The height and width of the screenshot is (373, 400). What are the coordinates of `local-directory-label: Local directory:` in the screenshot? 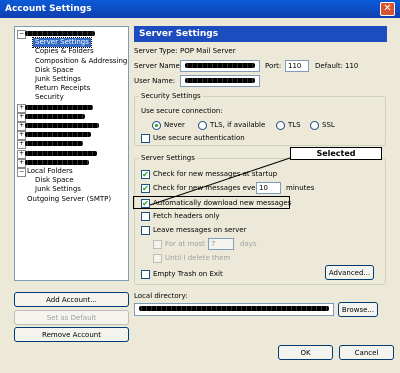 It's located at (161, 296).